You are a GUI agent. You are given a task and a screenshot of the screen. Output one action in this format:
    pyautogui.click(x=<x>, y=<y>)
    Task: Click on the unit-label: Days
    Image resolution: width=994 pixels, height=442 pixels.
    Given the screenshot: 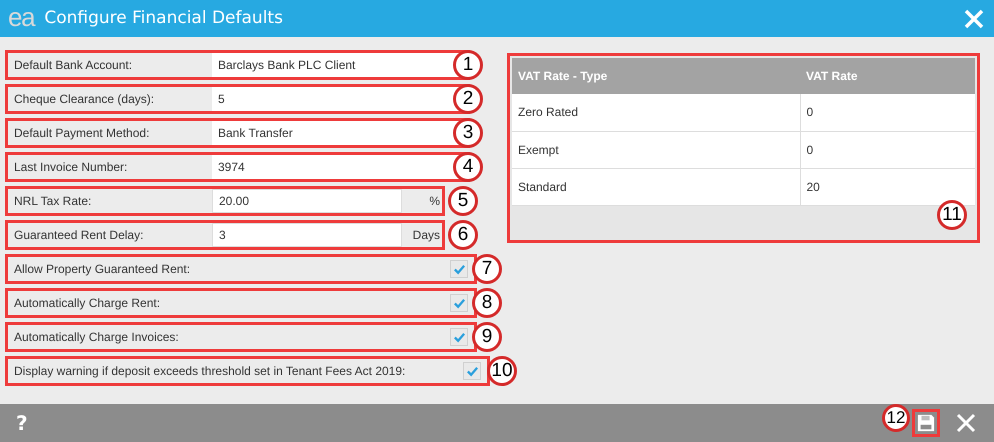 What is the action you would take?
    pyautogui.click(x=426, y=235)
    